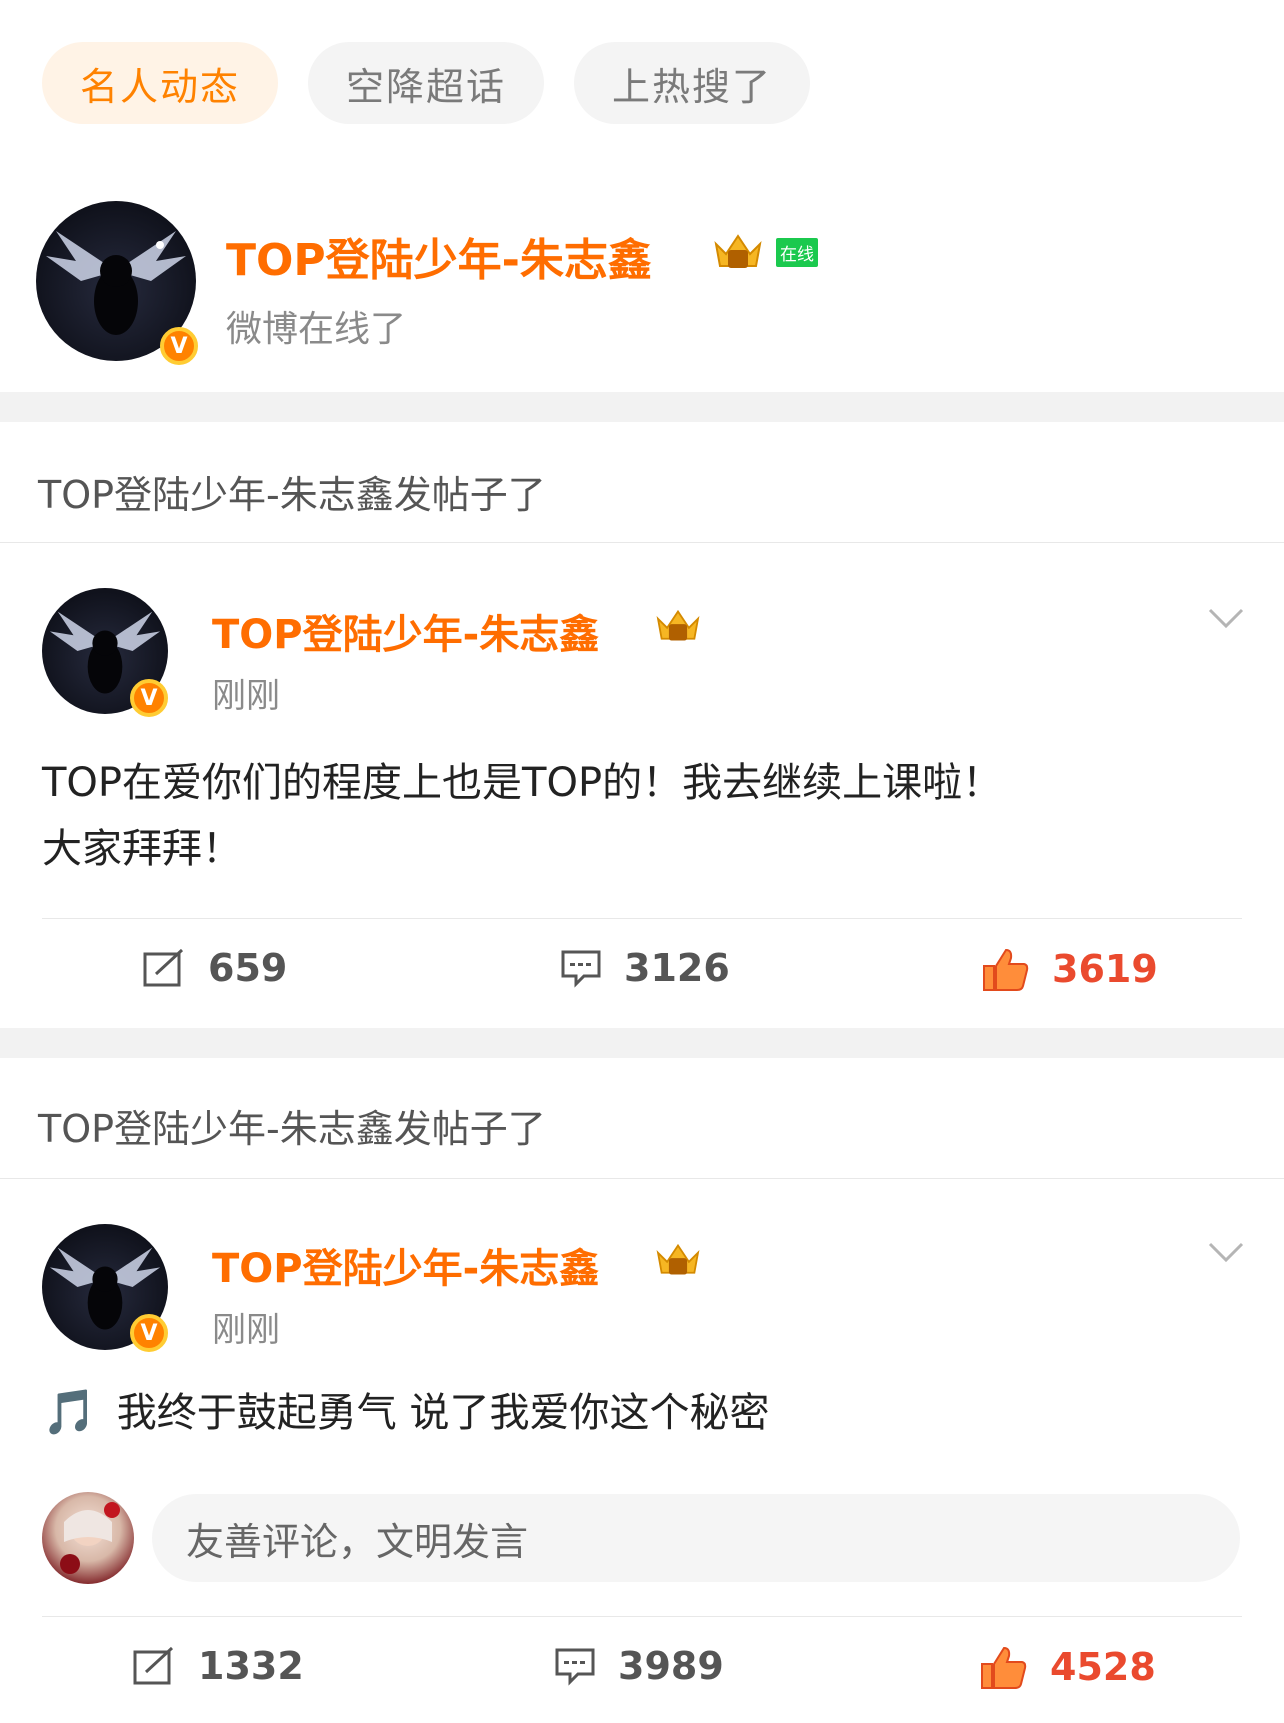 The image size is (1284, 1723). I want to click on post-body: TOP在爱你们的程度上也是TOP的！我去继续上课啦！ 大家拜拜！, so click(522, 816).